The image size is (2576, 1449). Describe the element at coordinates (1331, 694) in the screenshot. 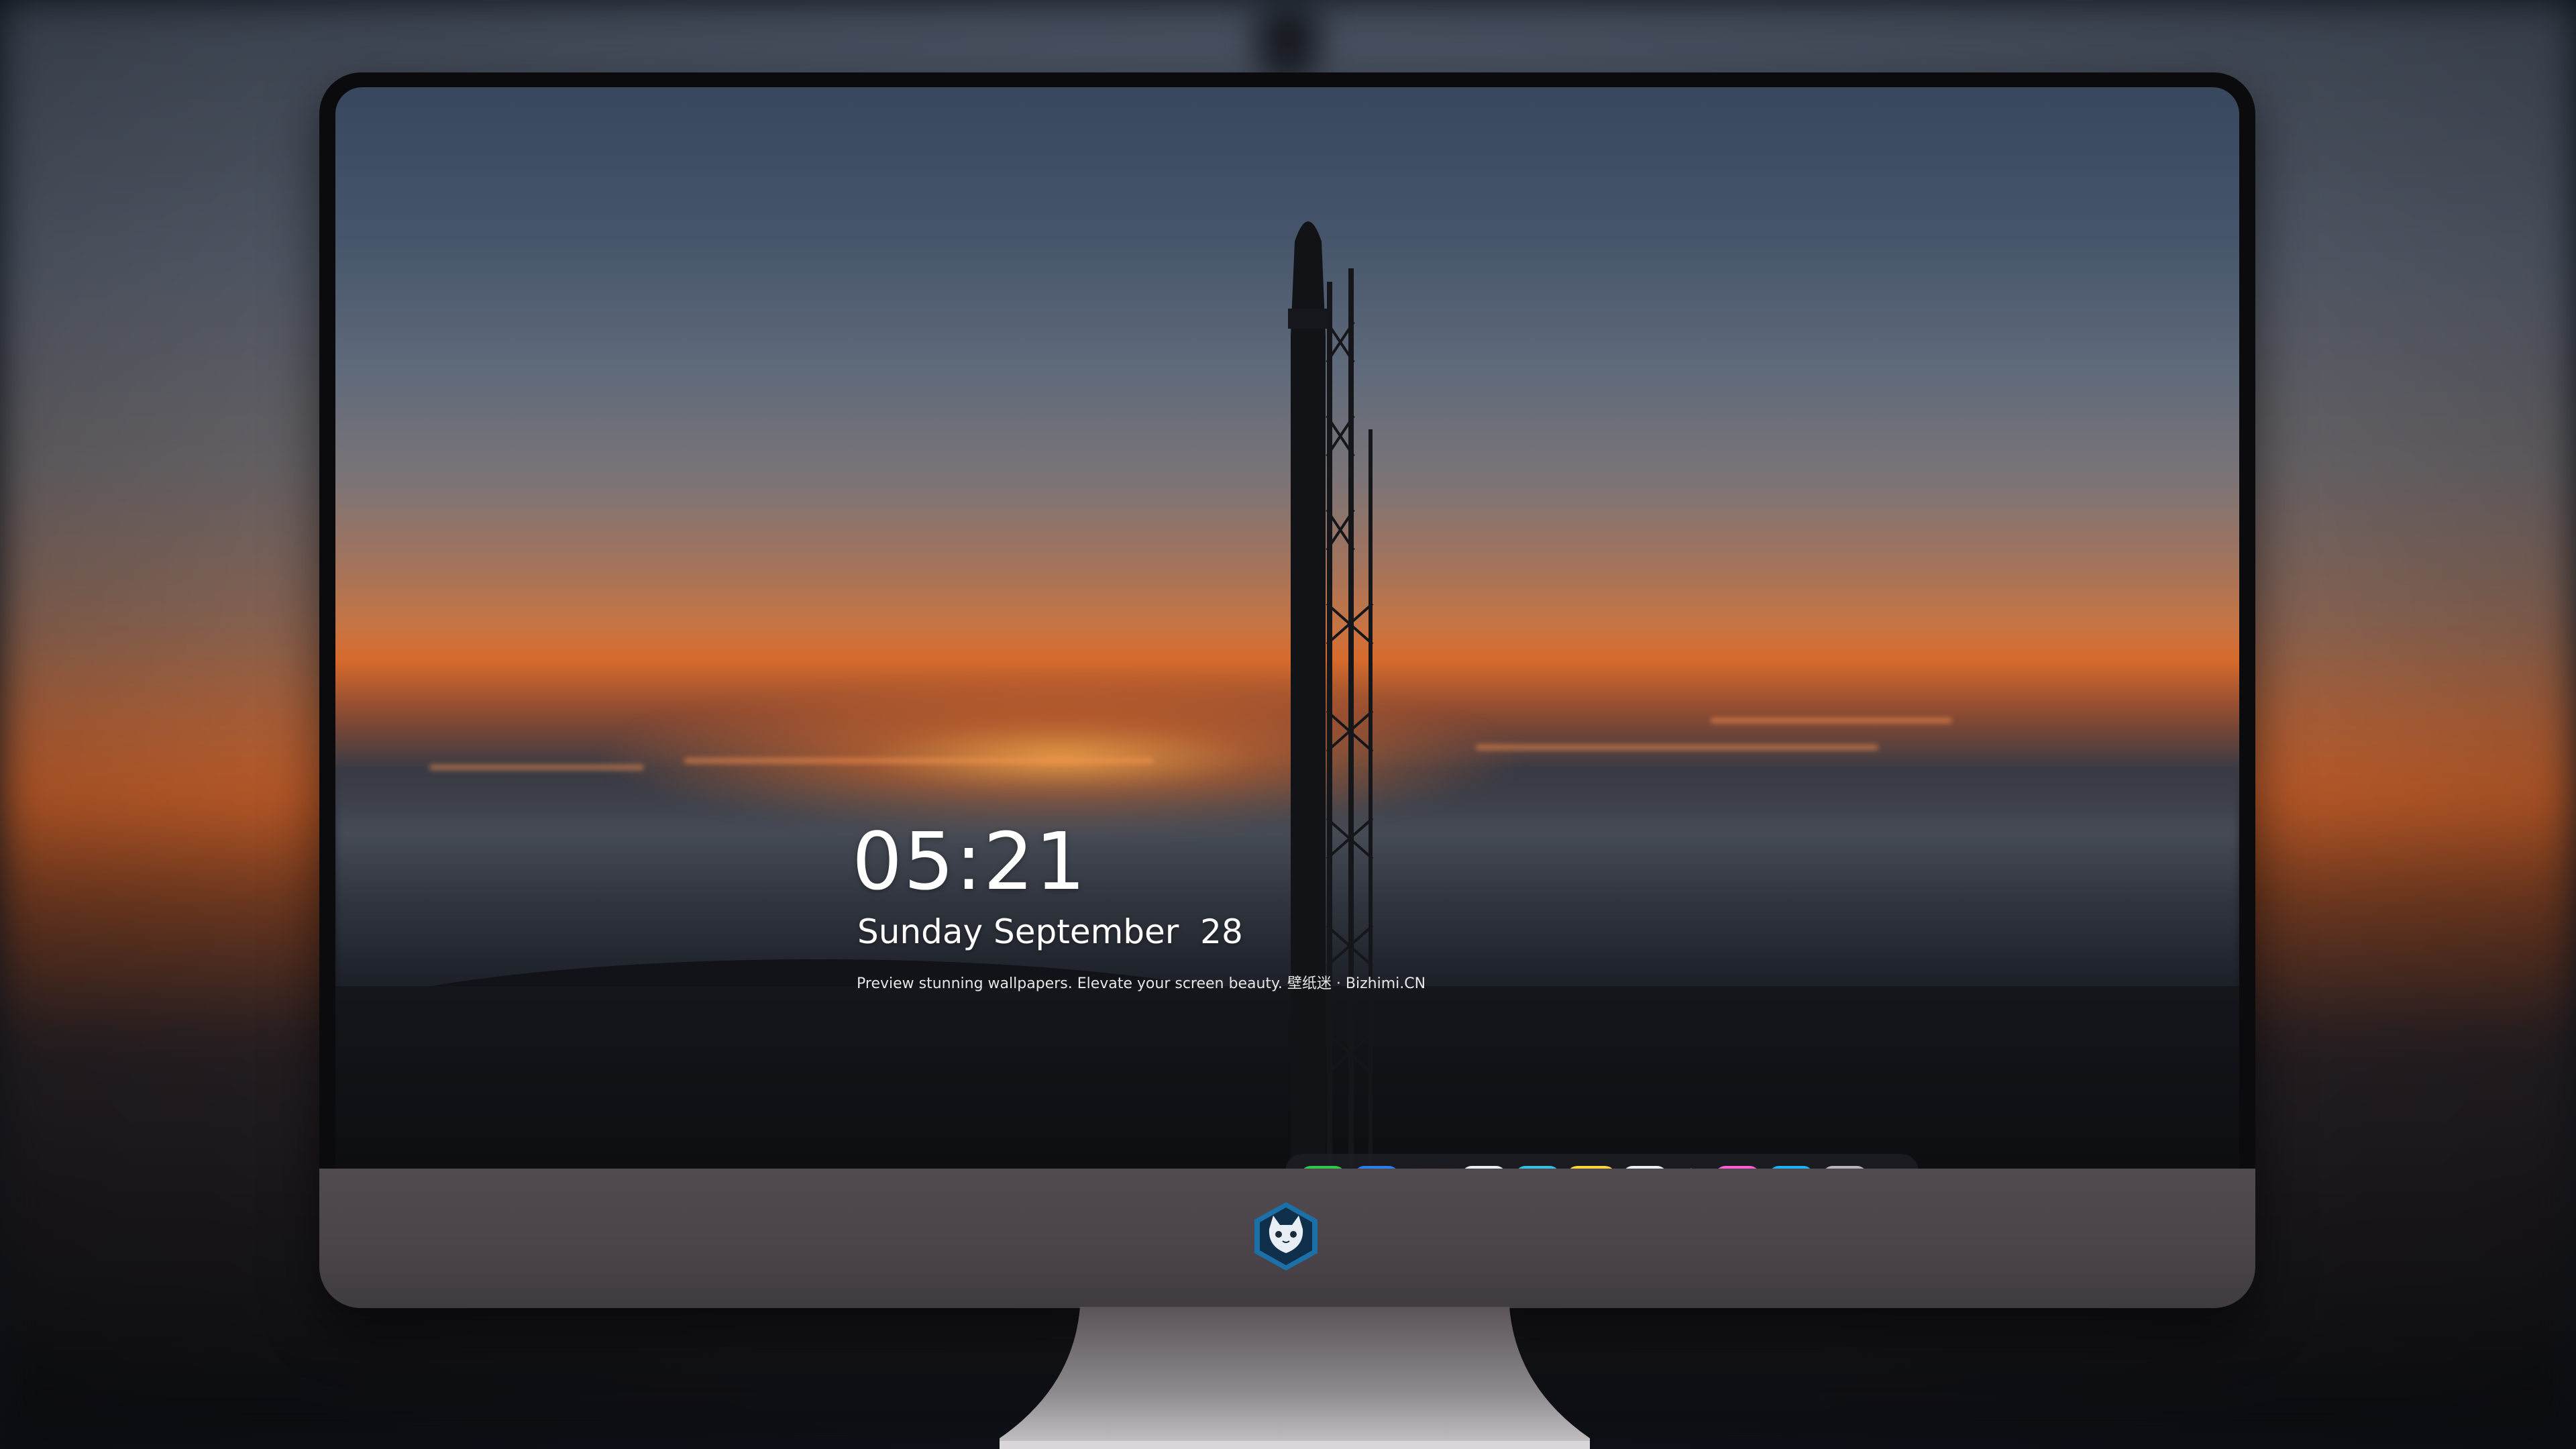

I see `rocket-silhouette` at that location.